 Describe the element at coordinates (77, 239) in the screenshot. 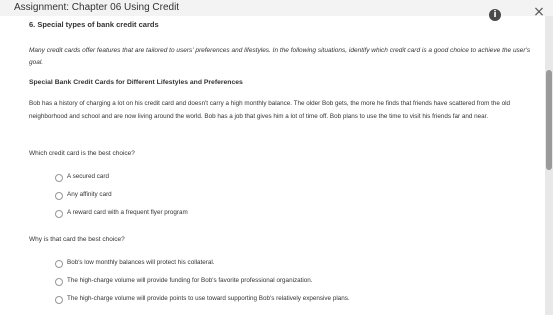

I see `part2-prompt: Why is that card the best choice?` at that location.